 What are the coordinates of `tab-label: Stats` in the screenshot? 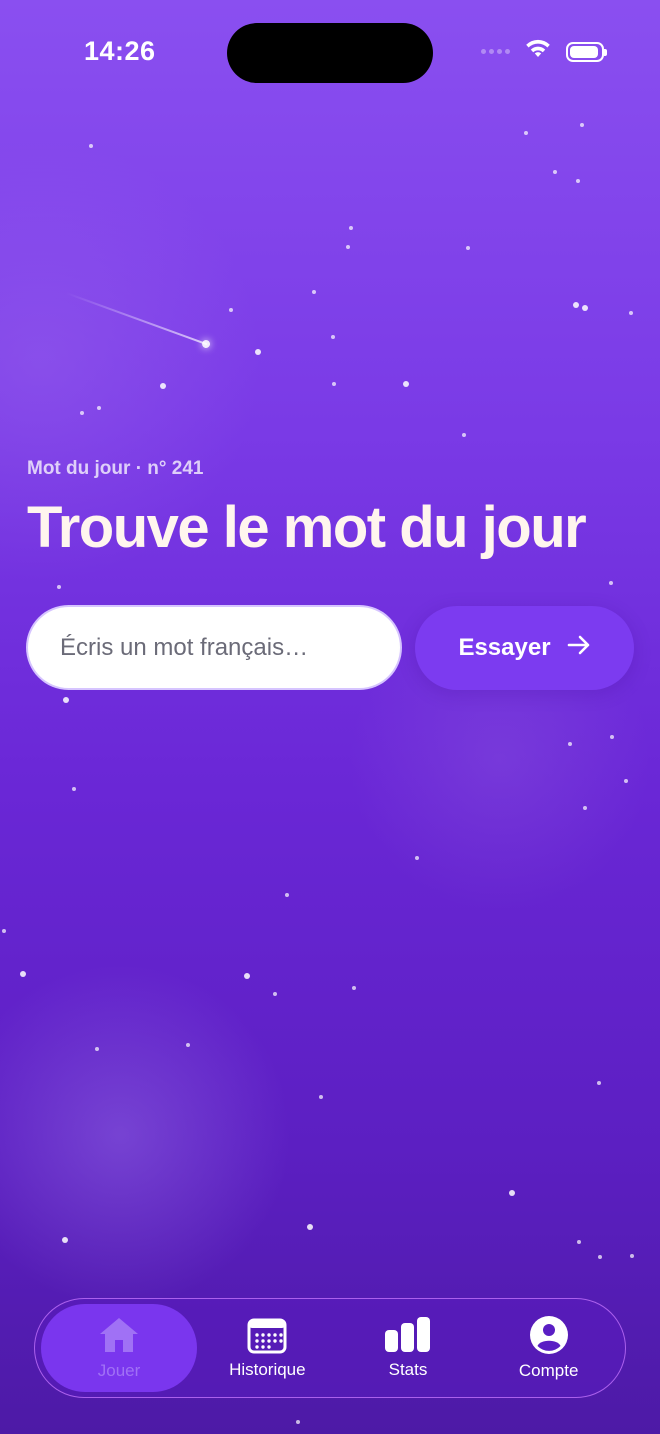 It's located at (408, 1369).